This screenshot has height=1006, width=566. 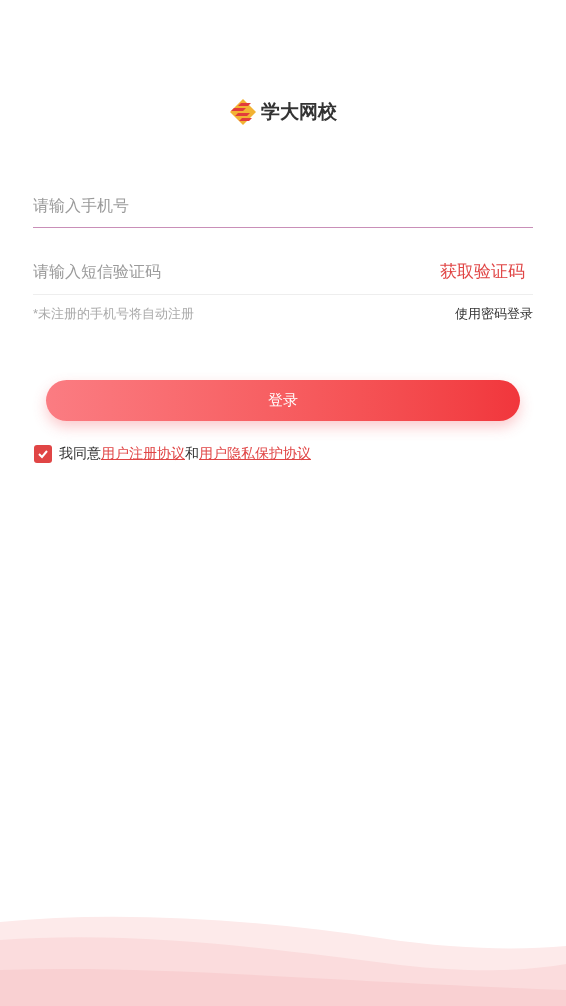 I want to click on get-code-button: 获取验证码, so click(x=486, y=271).